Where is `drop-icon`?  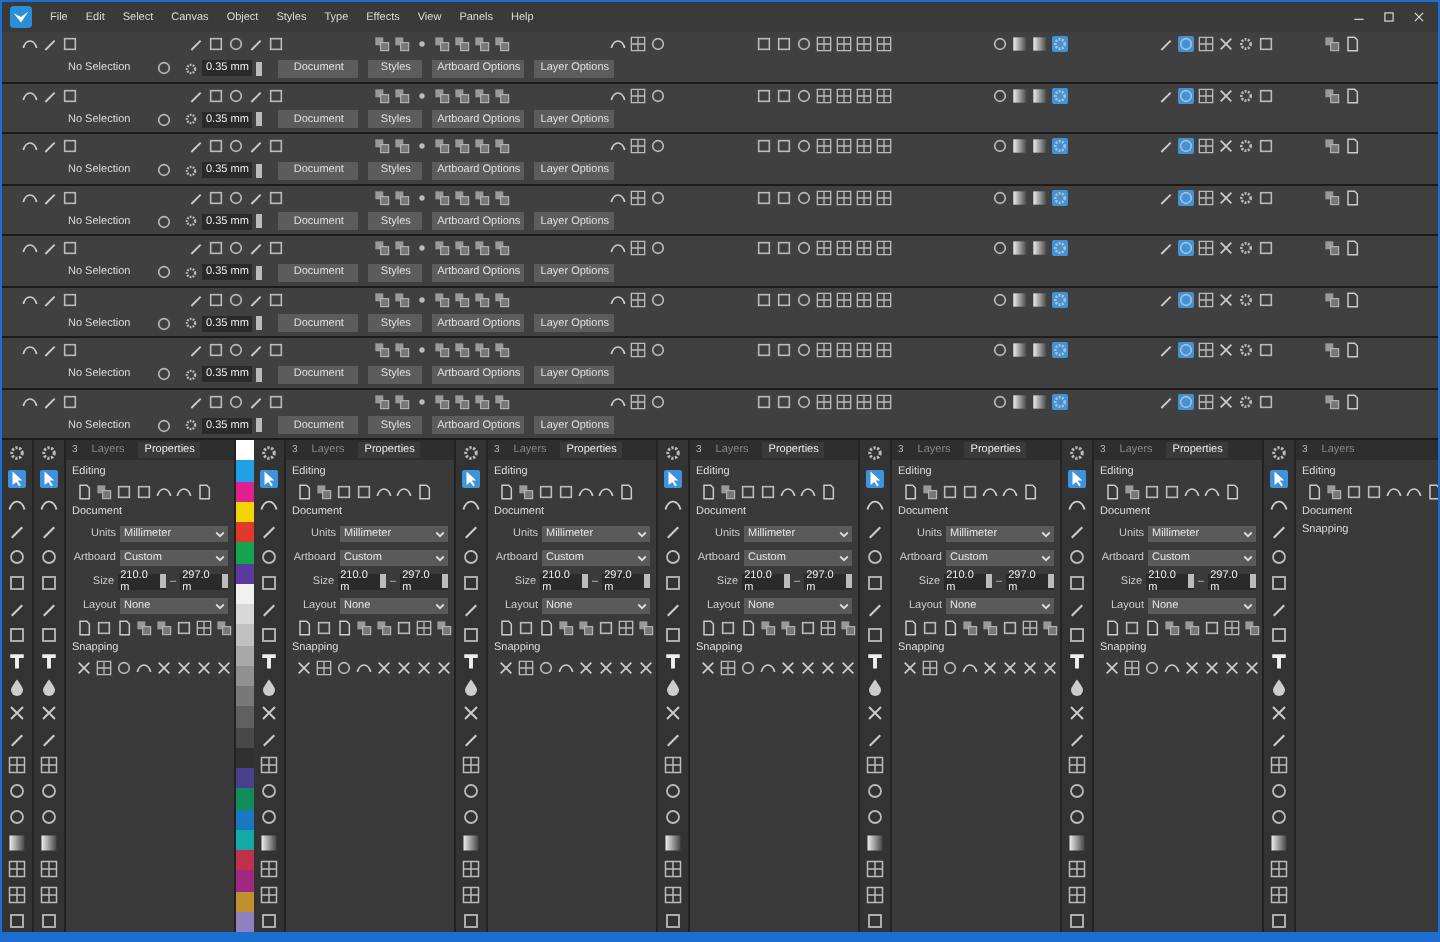 drop-icon is located at coordinates (875, 687).